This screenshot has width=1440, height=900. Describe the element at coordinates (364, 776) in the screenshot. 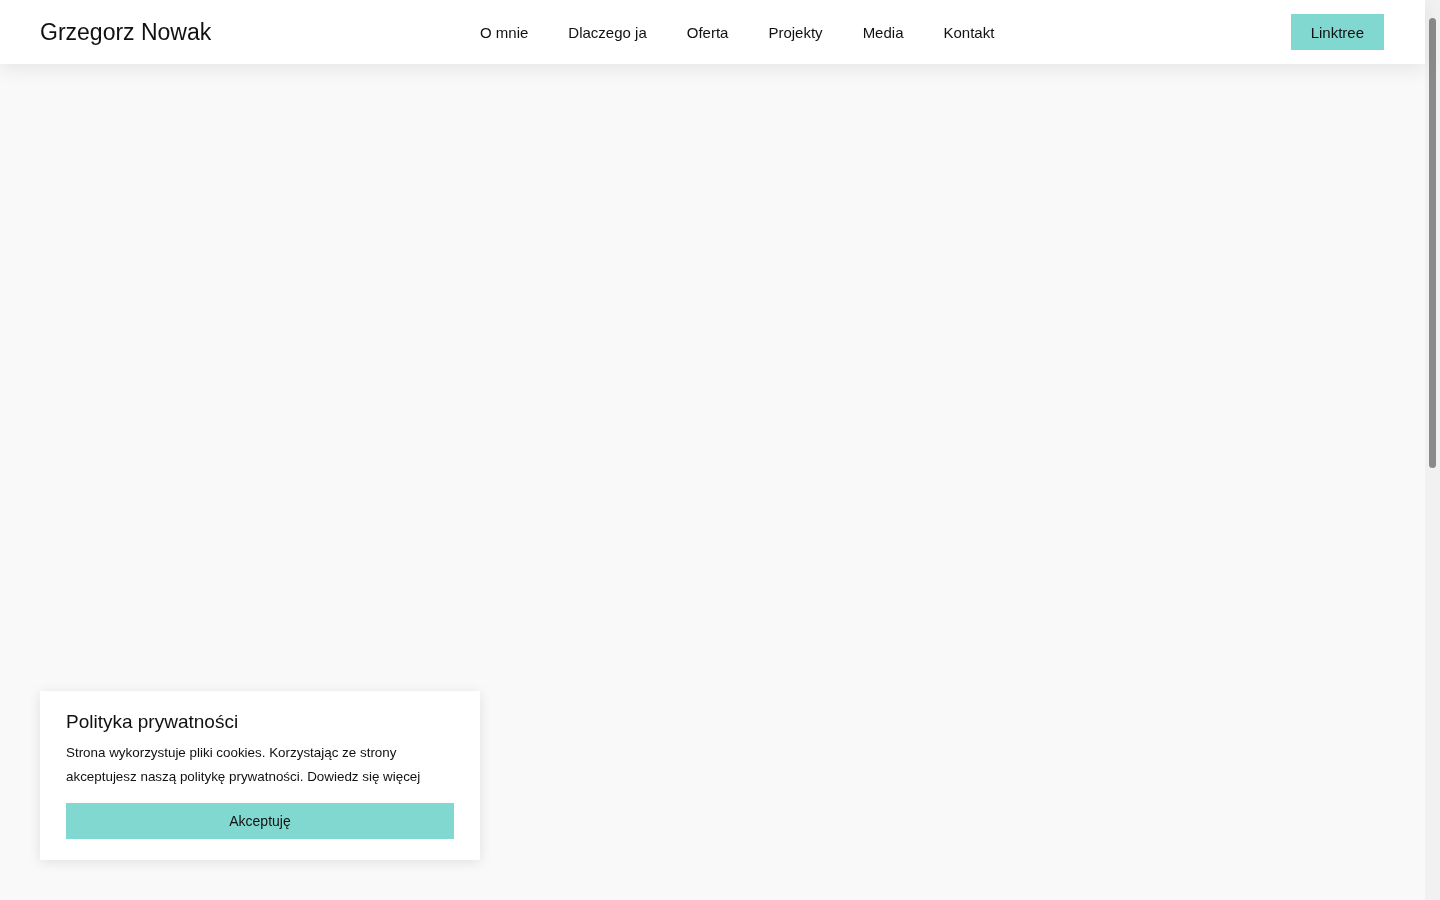

I see `learn-more-link: Dowiedz się więcej` at that location.